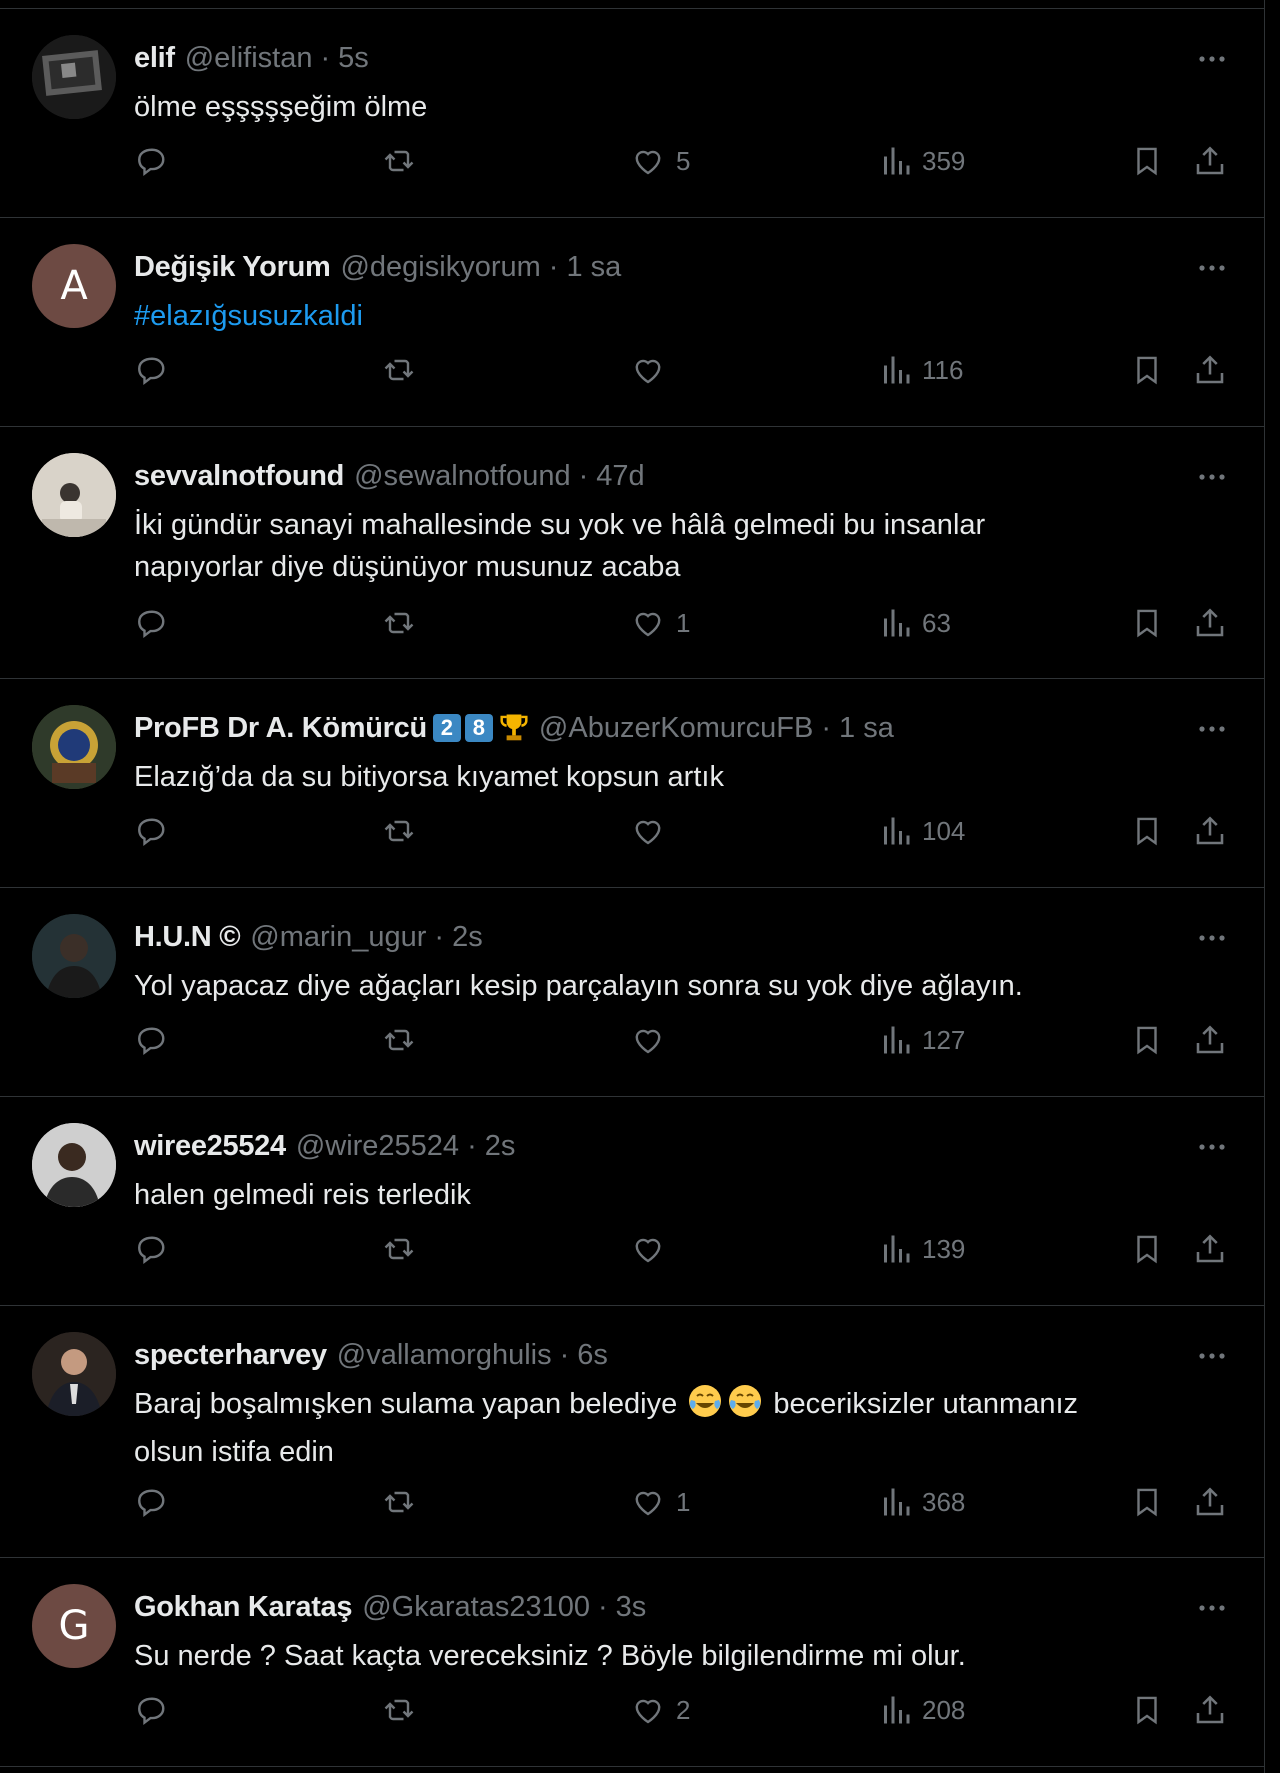 The width and height of the screenshot is (1280, 1773). I want to click on avatar: G, so click(74, 1626).